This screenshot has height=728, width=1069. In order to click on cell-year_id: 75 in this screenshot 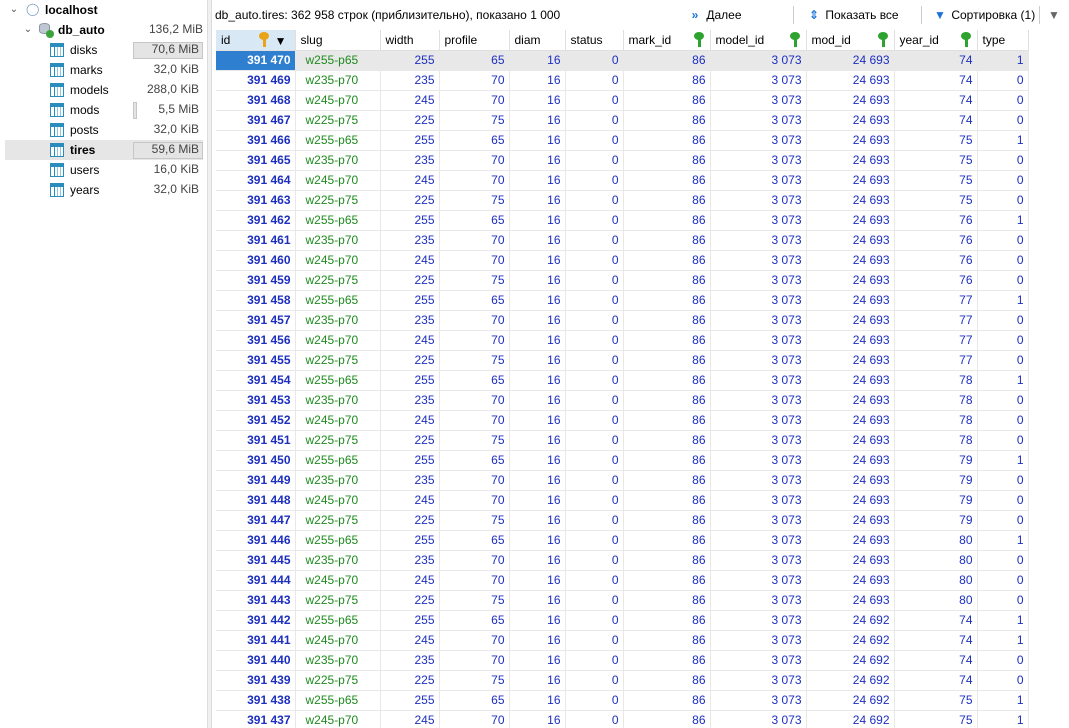, I will do `click(936, 700)`.